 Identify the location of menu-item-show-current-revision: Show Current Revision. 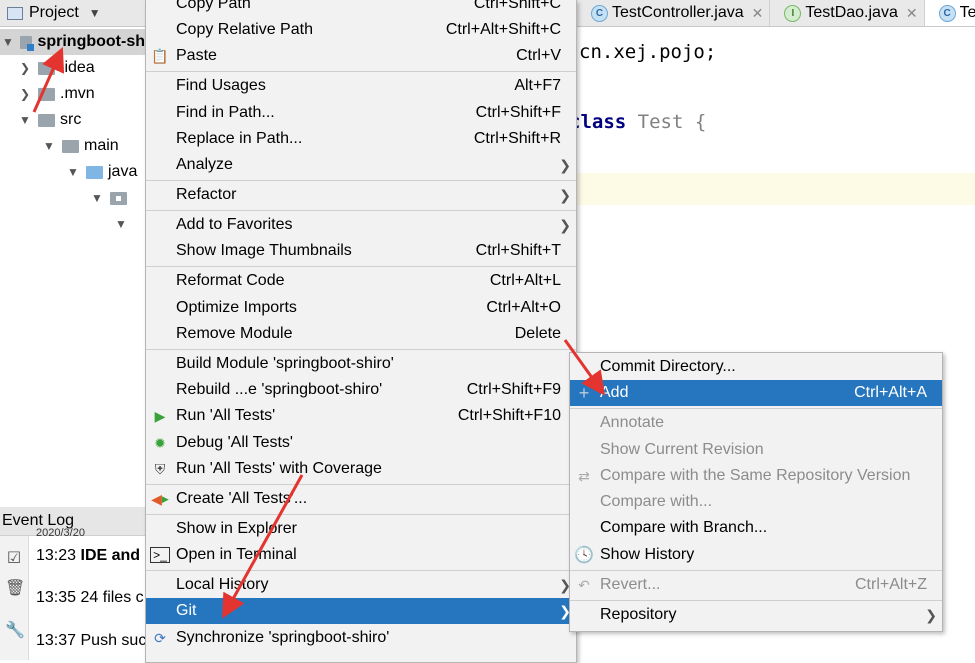
(756, 450).